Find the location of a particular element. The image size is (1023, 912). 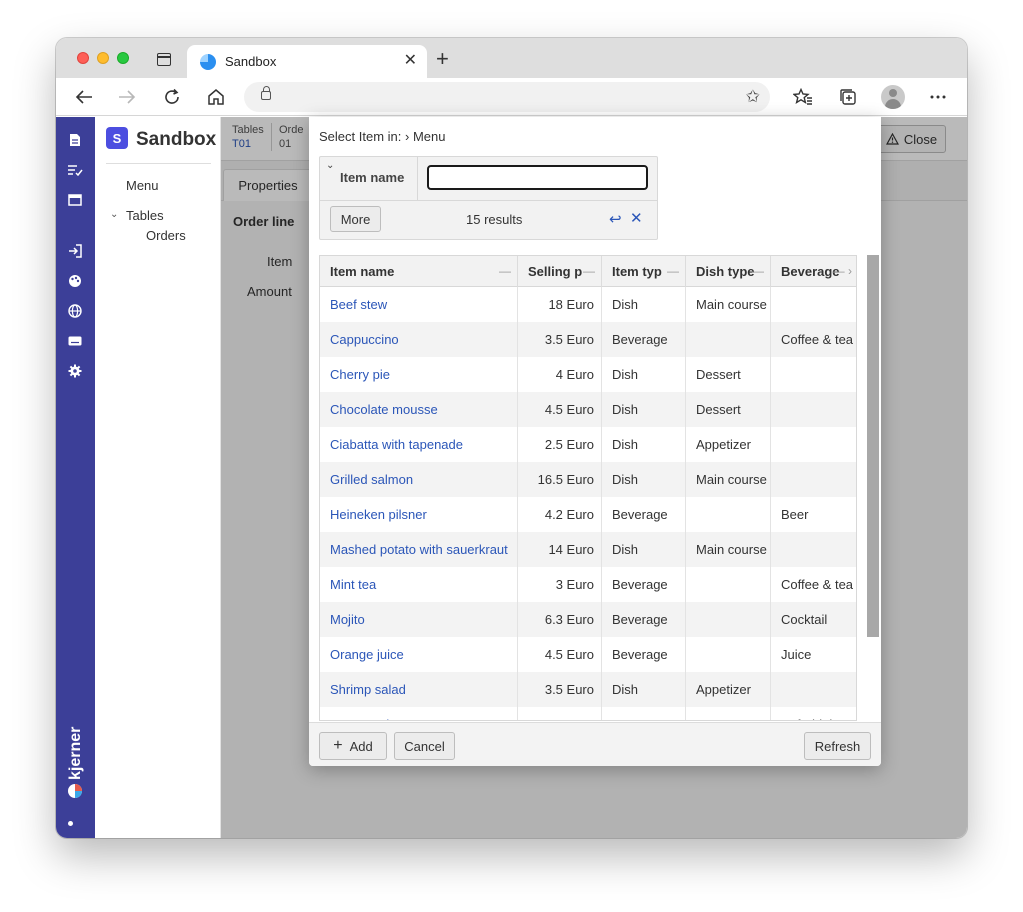

title-bar: Sandbox ✕ + is located at coordinates (511, 58).